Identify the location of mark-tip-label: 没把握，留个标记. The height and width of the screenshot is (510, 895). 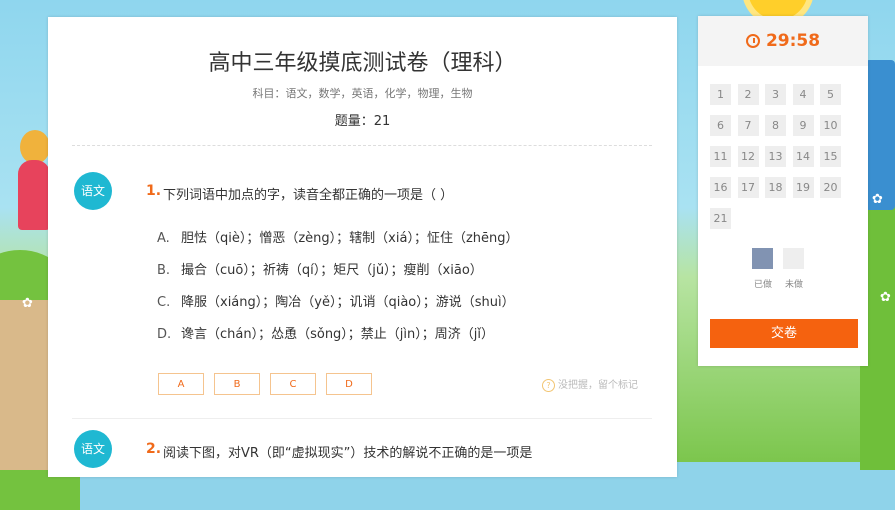
(598, 385).